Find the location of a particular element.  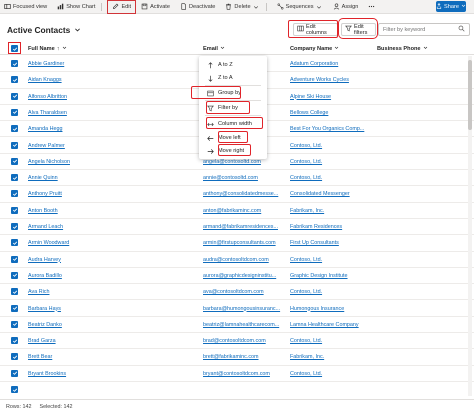

company-name-link: First Up Consultants is located at coordinates (332, 243).